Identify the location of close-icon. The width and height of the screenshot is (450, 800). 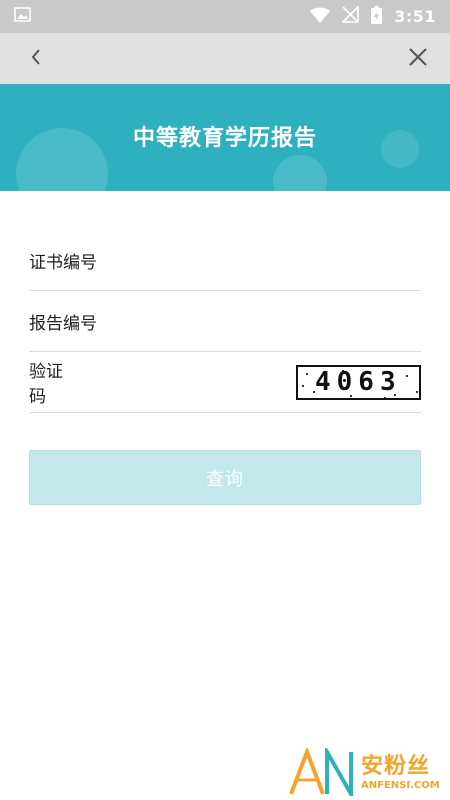
(418, 59).